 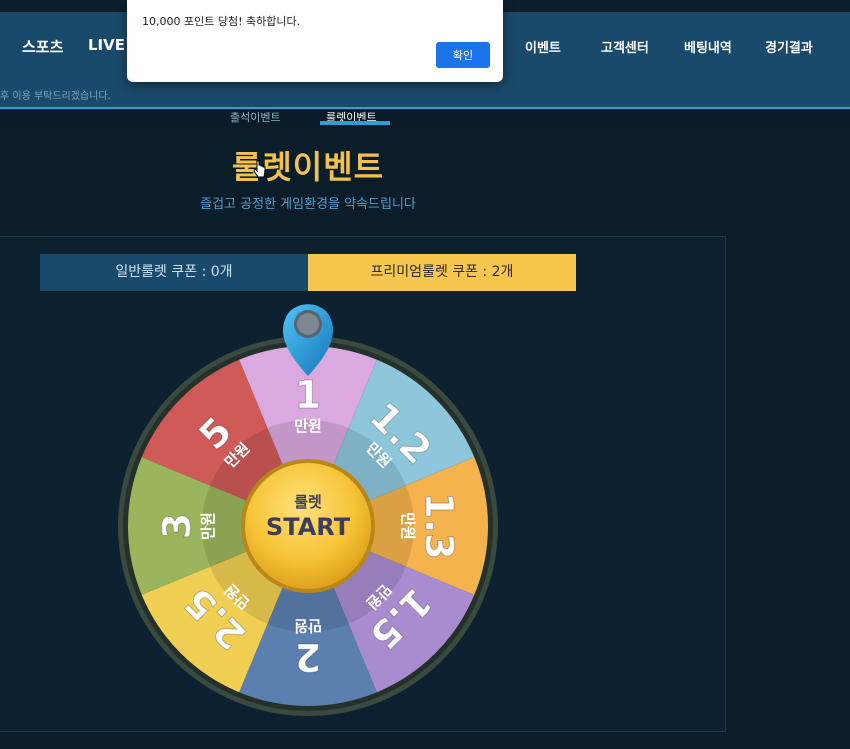 What do you see at coordinates (308, 167) in the screenshot?
I see `page-title: 룰렛이벤트` at bounding box center [308, 167].